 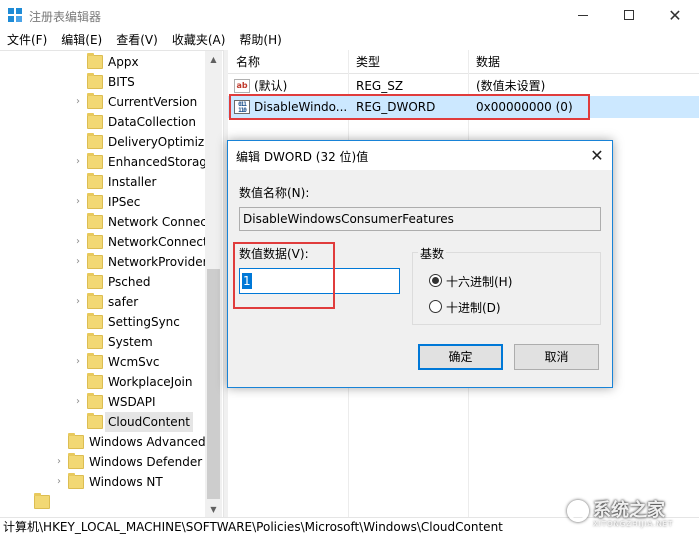 I want to click on tree-item-label: EnhancedStorage, so click(x=161, y=162).